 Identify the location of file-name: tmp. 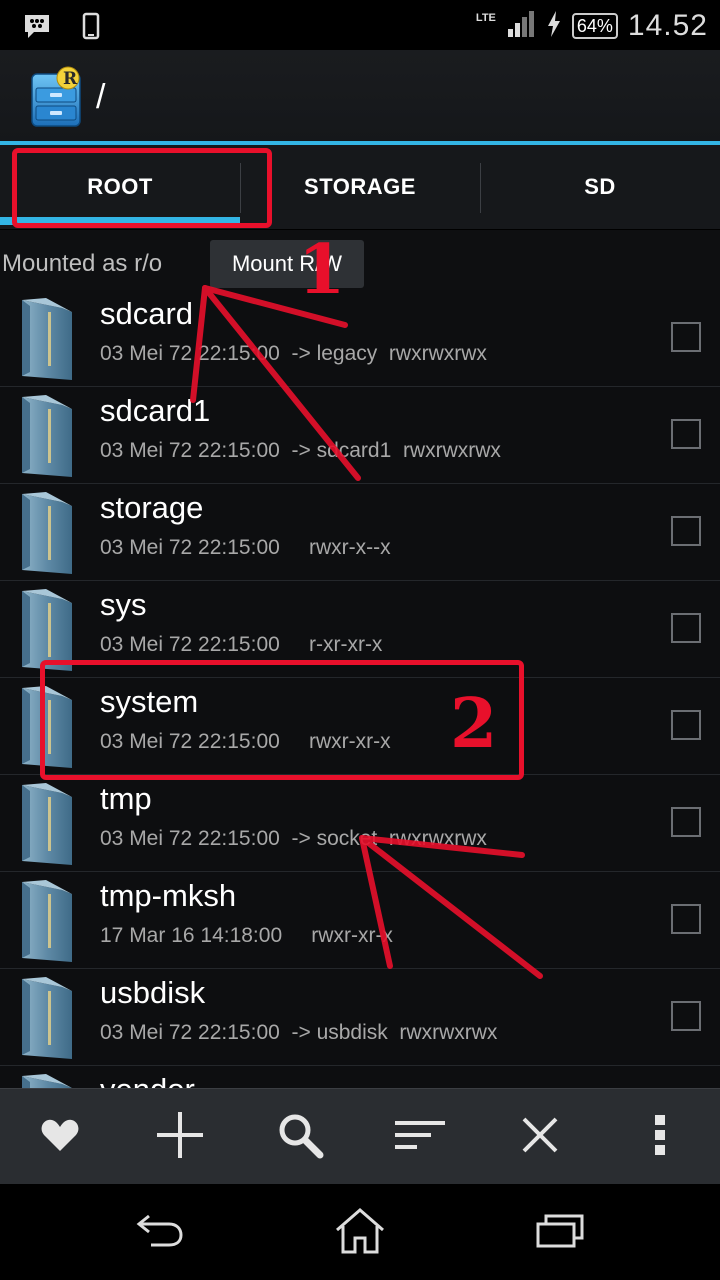
(126, 798).